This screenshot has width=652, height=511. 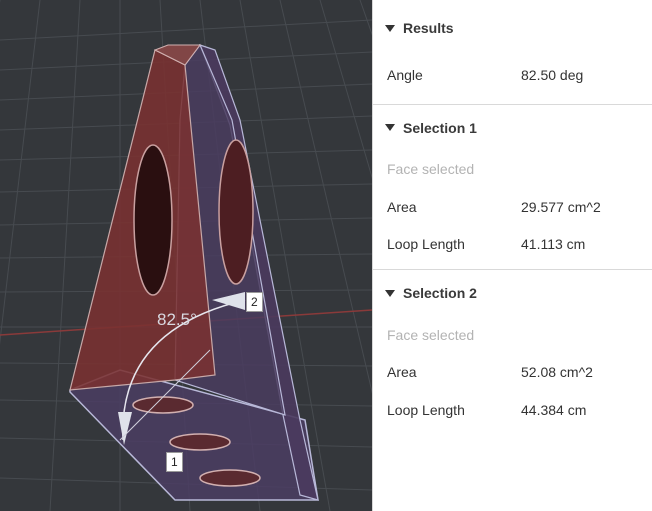 What do you see at coordinates (512, 245) in the screenshot?
I see `selection-1-loop-row: Loop Length 41.113 cm` at bounding box center [512, 245].